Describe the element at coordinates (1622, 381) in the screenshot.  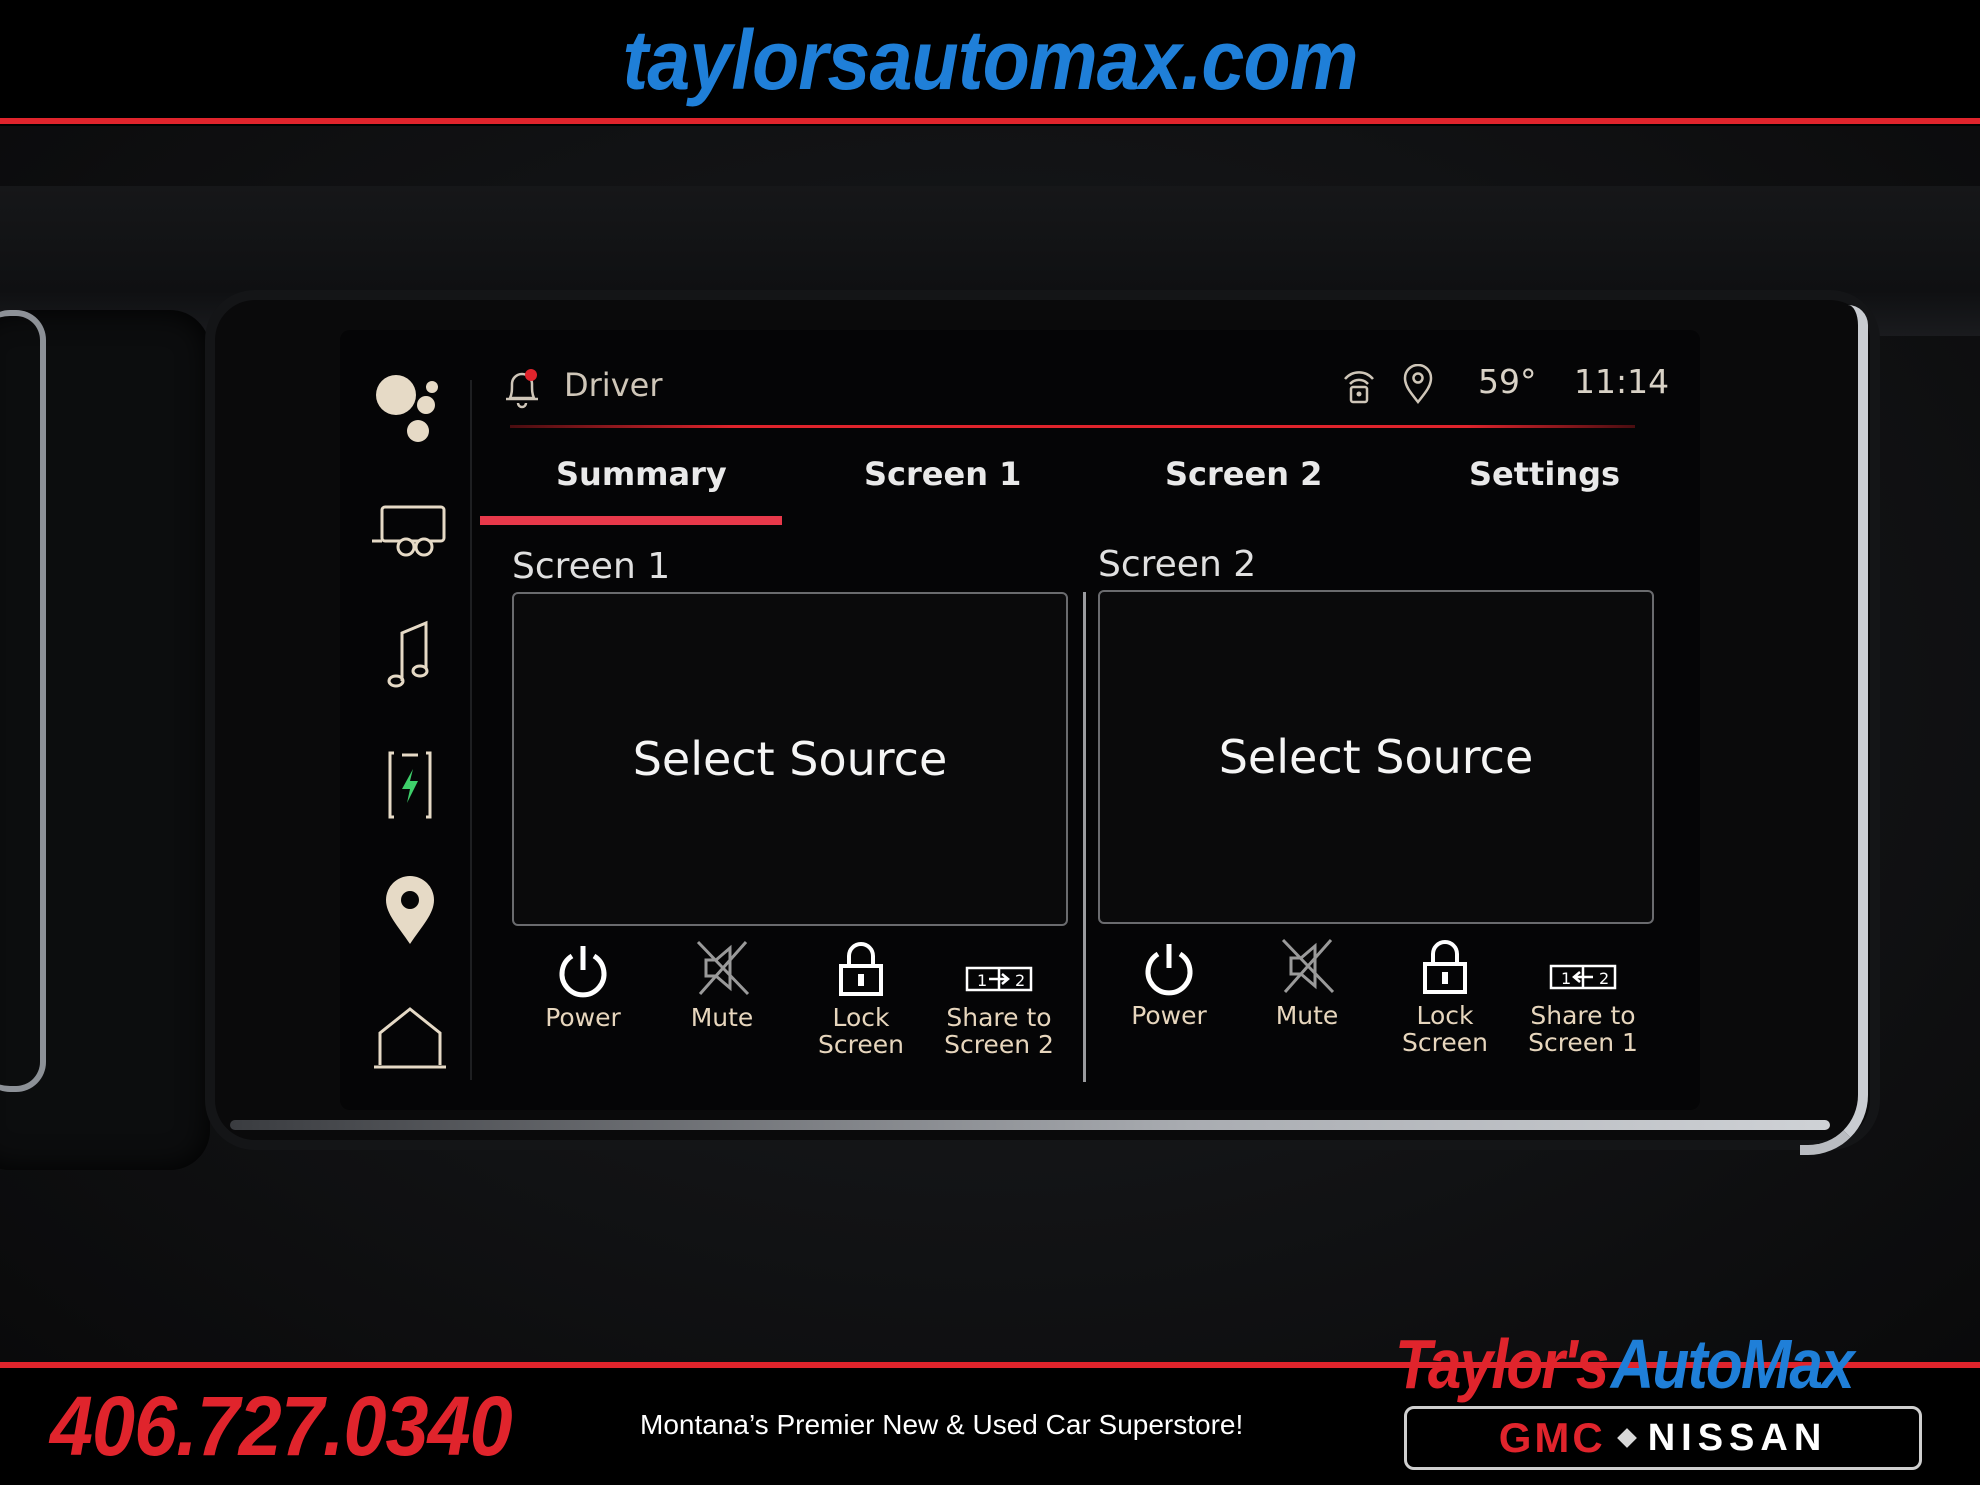
I see `clock-time: 11:14` at that location.